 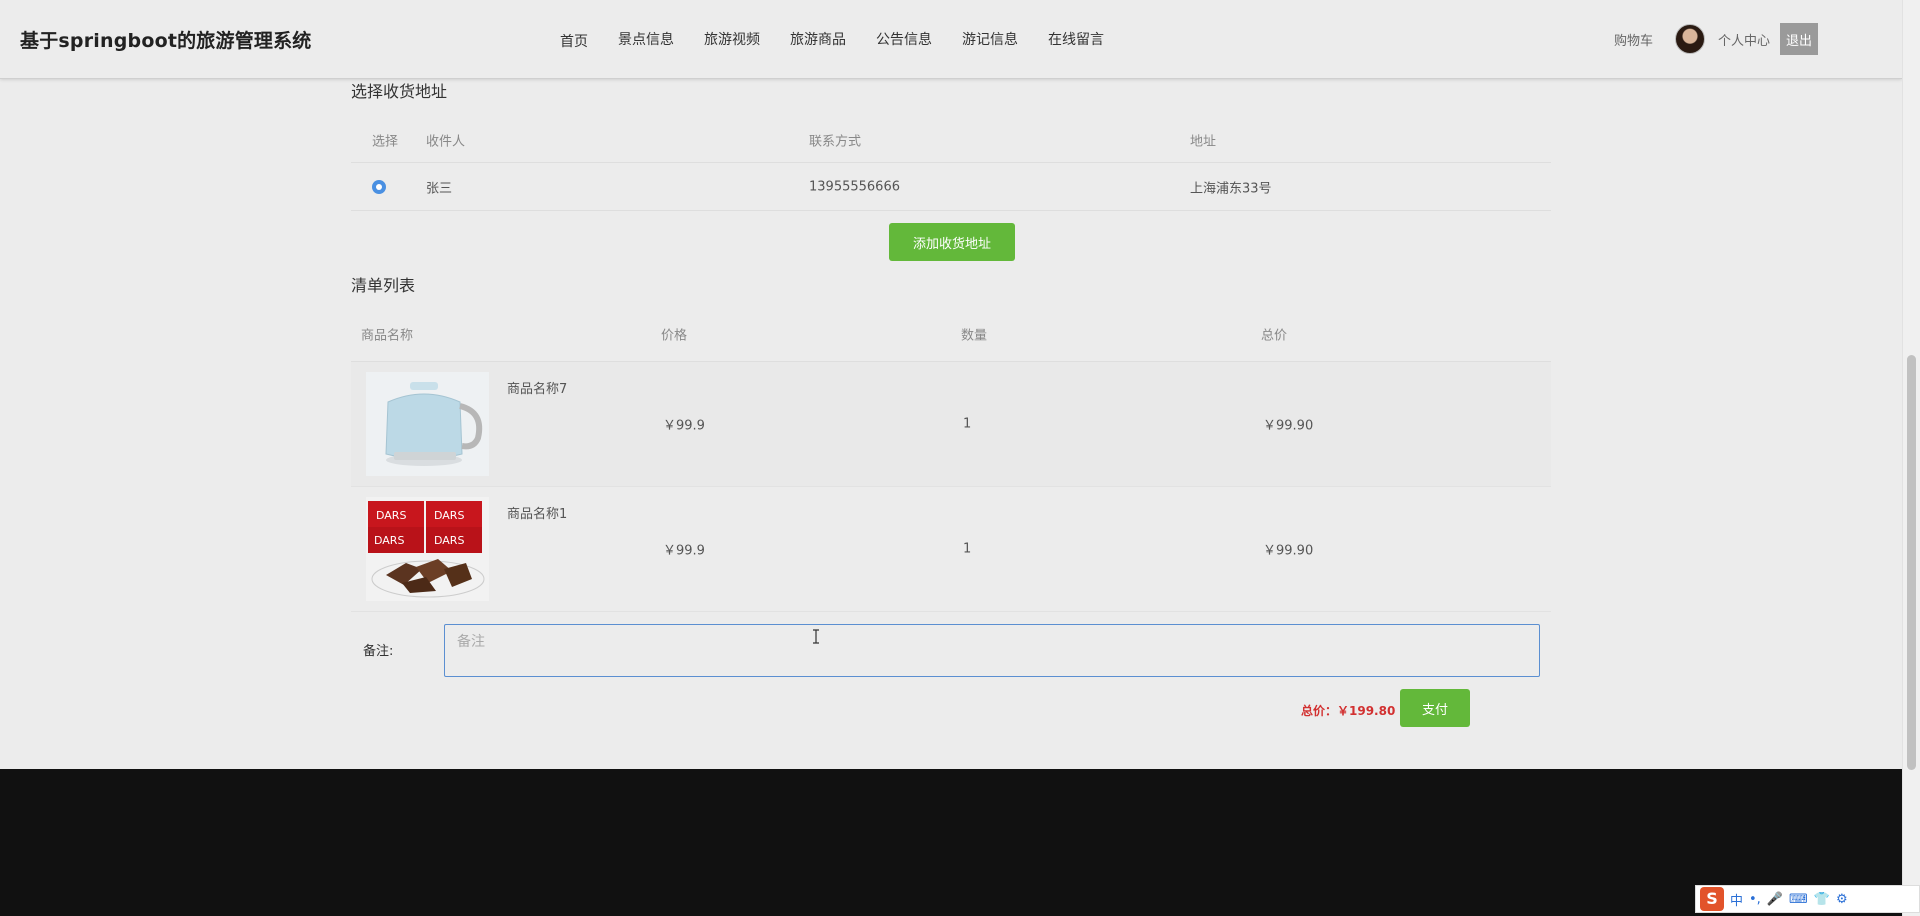 What do you see at coordinates (1736, 899) in the screenshot?
I see `ime-mode: 中` at bounding box center [1736, 899].